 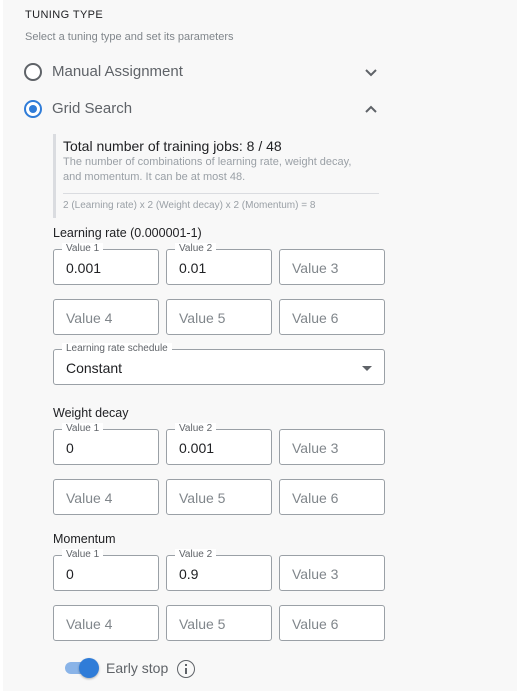 What do you see at coordinates (193, 268) in the screenshot?
I see `field-value: 0.01` at bounding box center [193, 268].